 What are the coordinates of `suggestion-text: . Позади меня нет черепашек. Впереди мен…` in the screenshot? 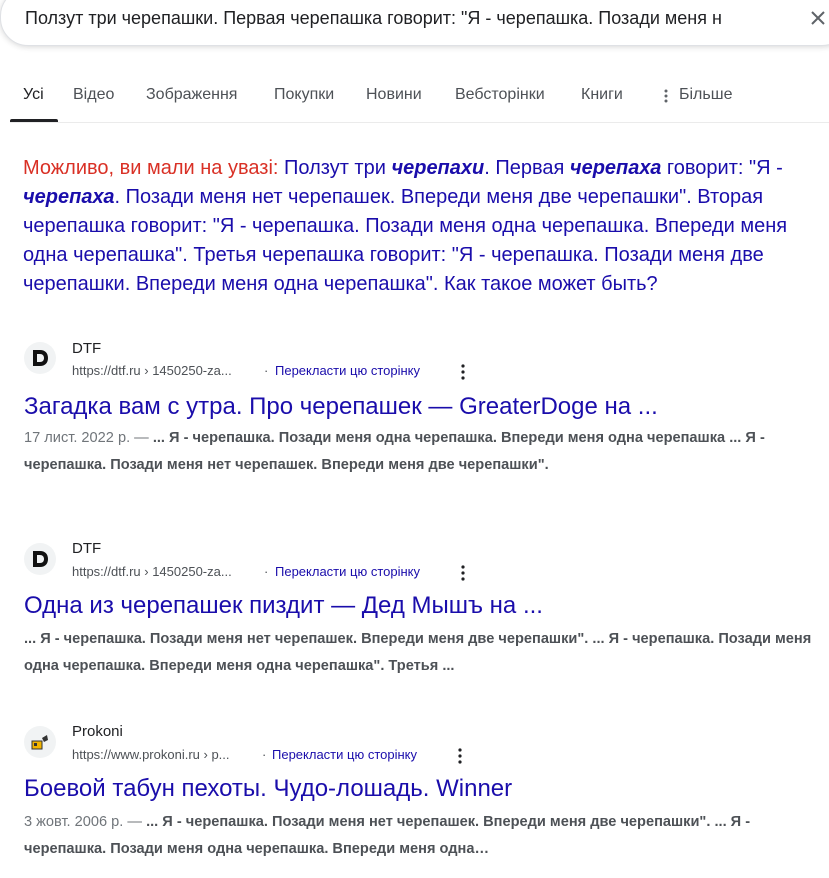 It's located at (405, 240).